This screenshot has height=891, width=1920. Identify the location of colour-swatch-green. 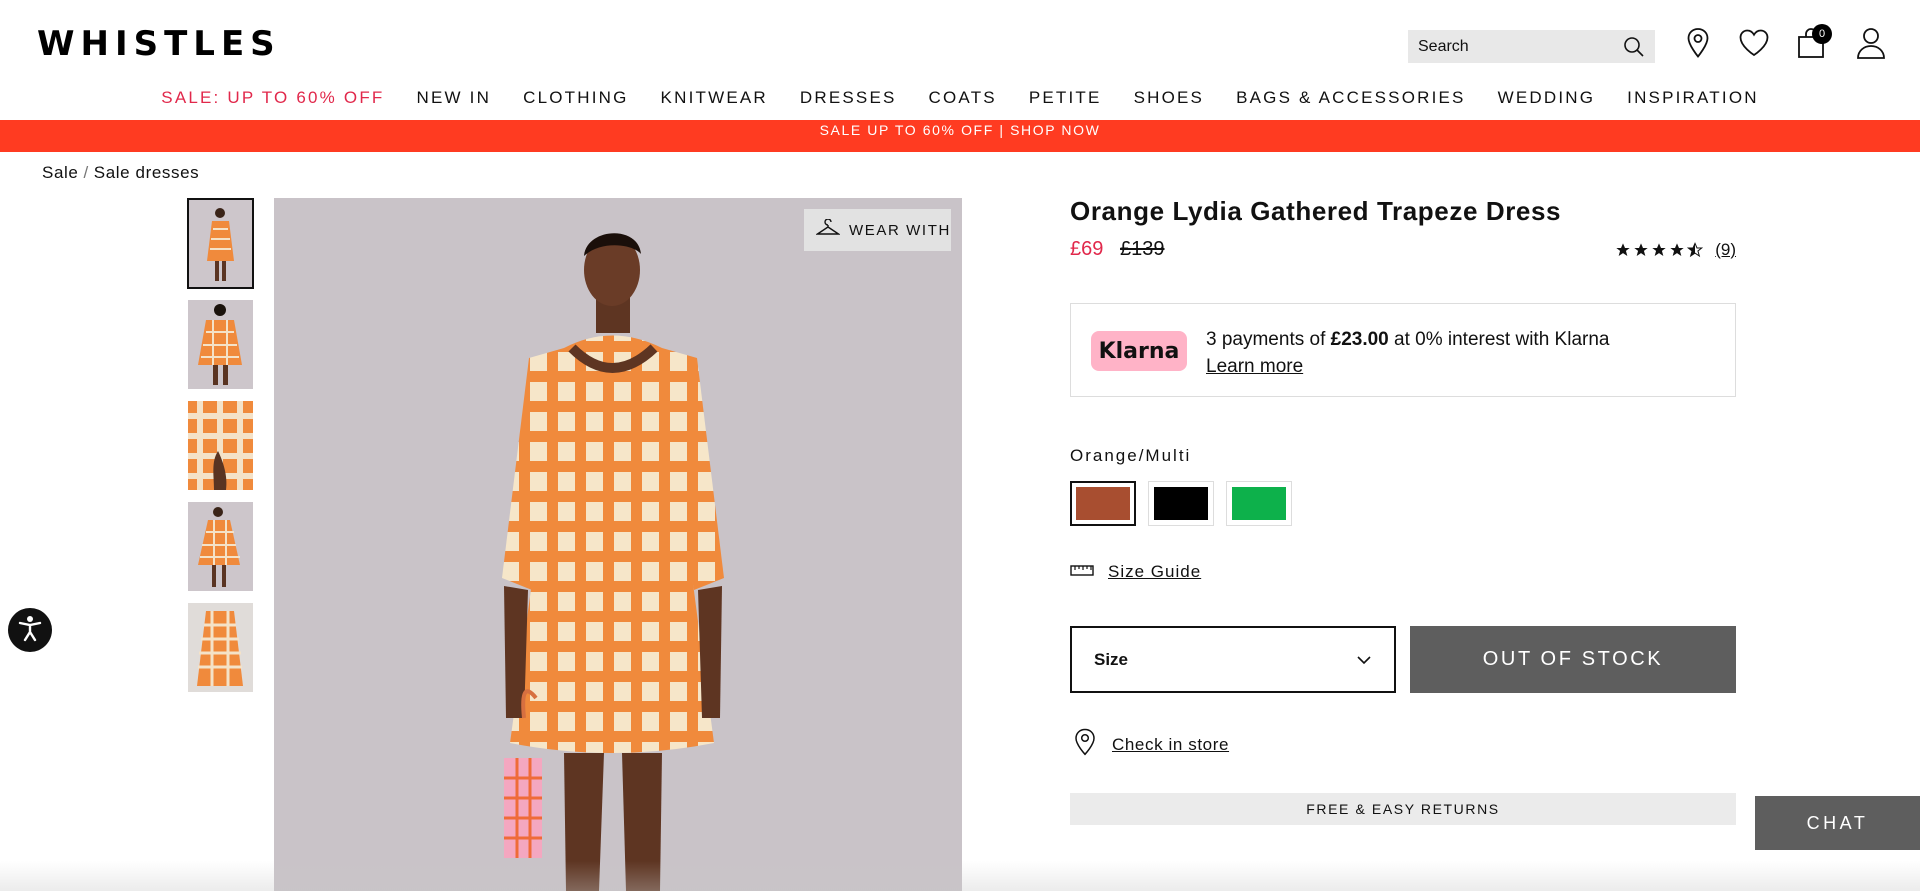
(1259, 503).